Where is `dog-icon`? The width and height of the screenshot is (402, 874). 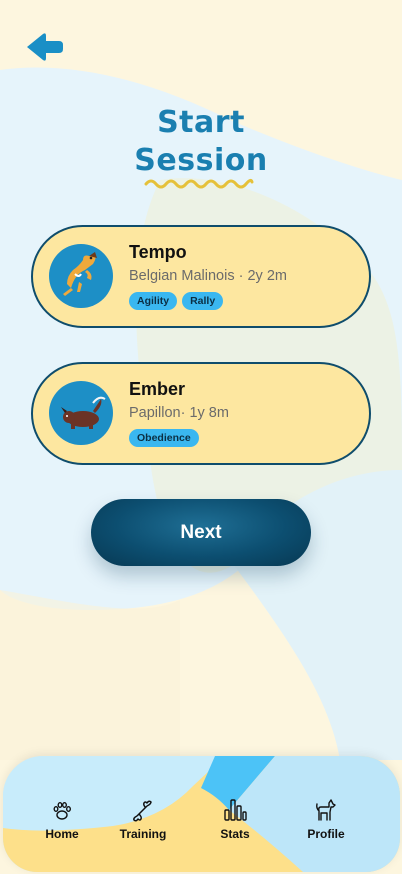 dog-icon is located at coordinates (326, 810).